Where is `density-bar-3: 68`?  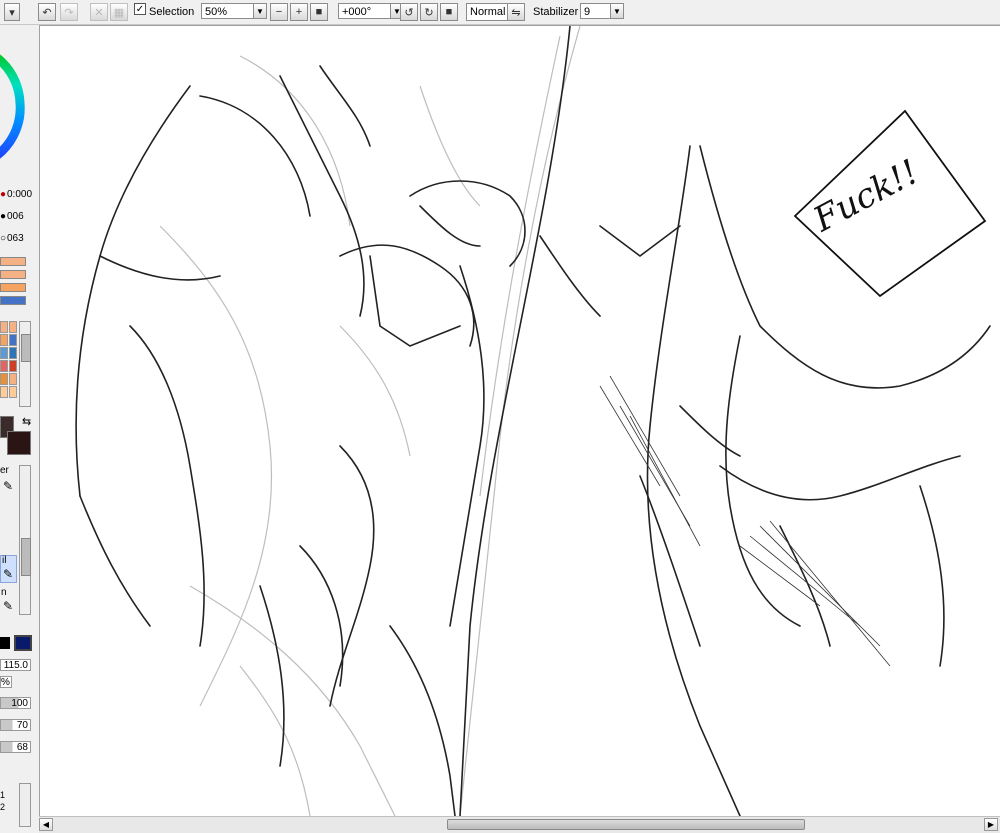 density-bar-3: 68 is located at coordinates (15, 747).